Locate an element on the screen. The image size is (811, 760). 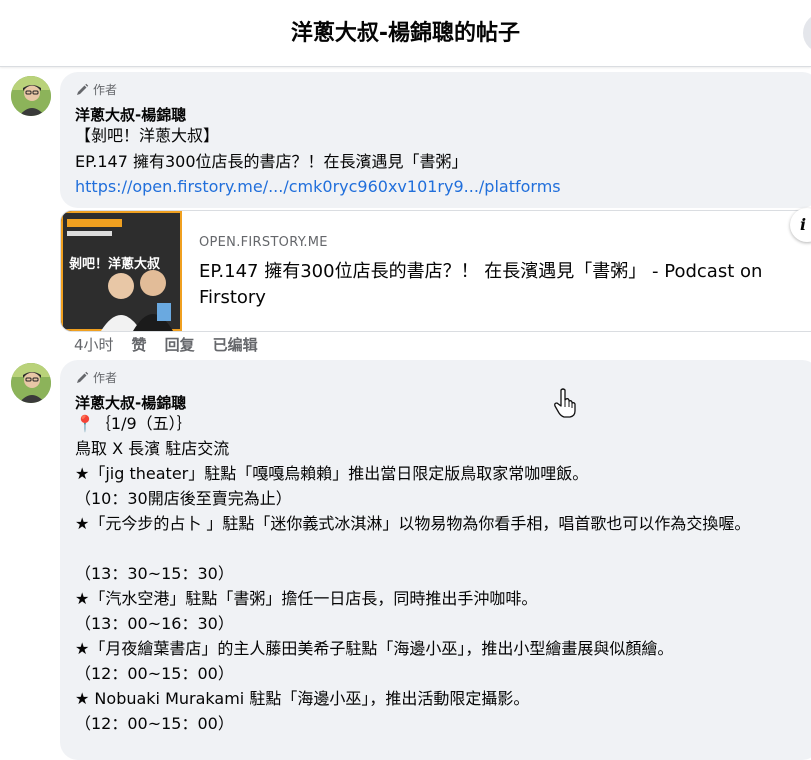
like-button: 赞 is located at coordinates (139, 344).